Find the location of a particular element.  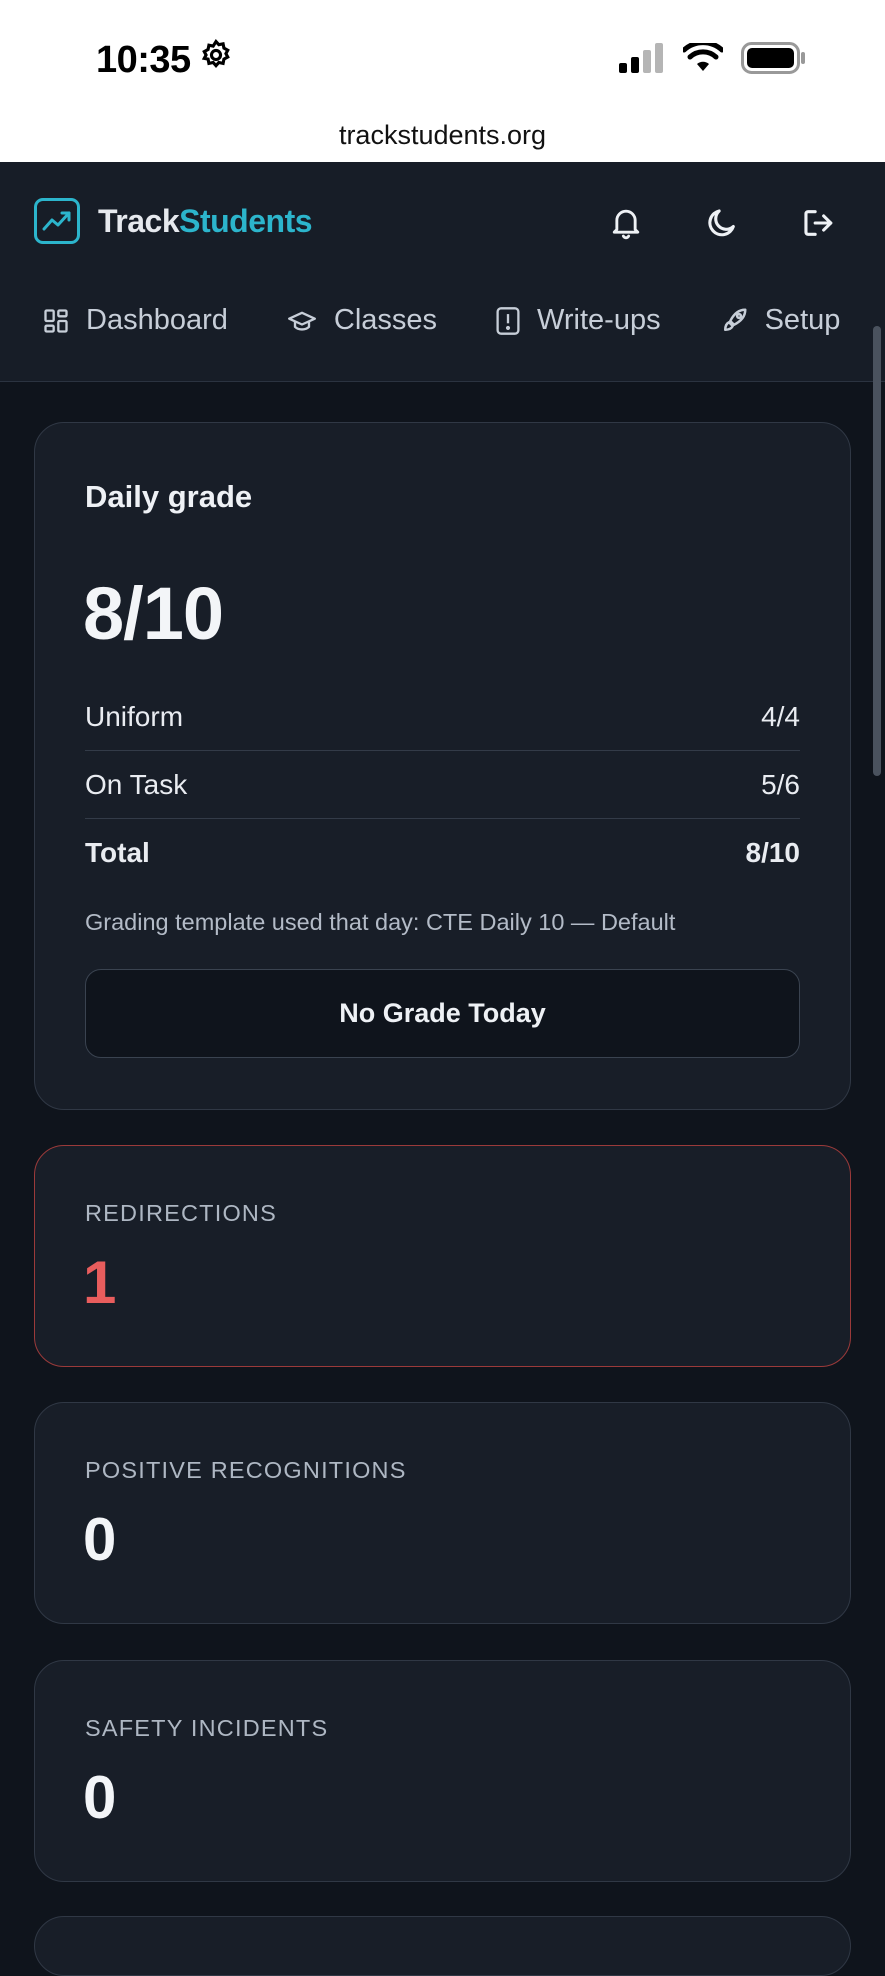

grade-row-value: 4/4 is located at coordinates (780, 716).